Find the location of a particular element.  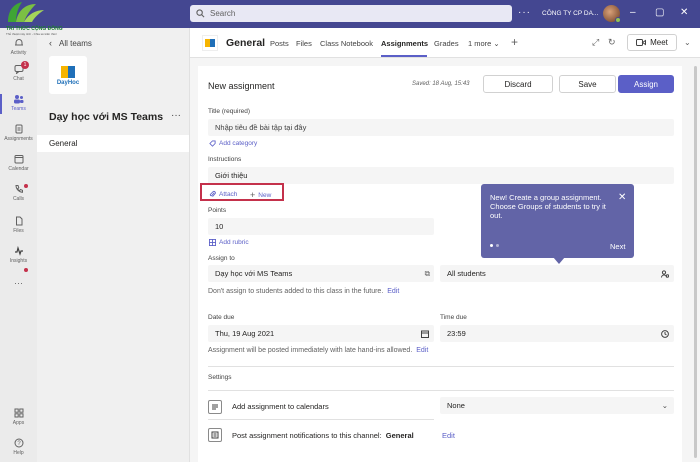

rail-label: Files is located at coordinates (18, 231).